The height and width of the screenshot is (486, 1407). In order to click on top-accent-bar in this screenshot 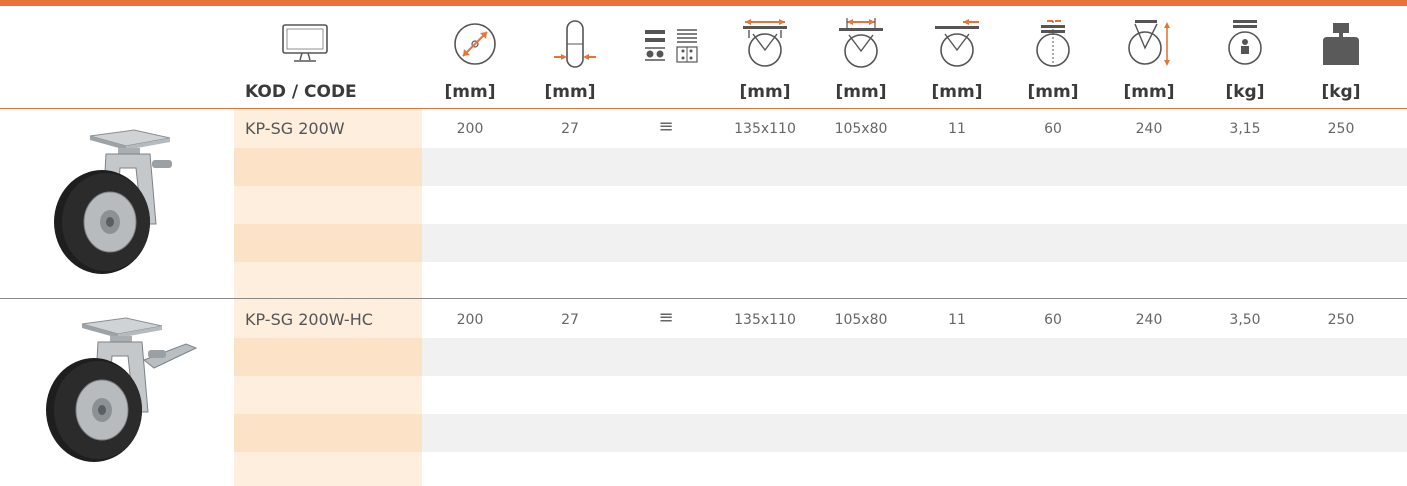, I will do `click(703, 3)`.